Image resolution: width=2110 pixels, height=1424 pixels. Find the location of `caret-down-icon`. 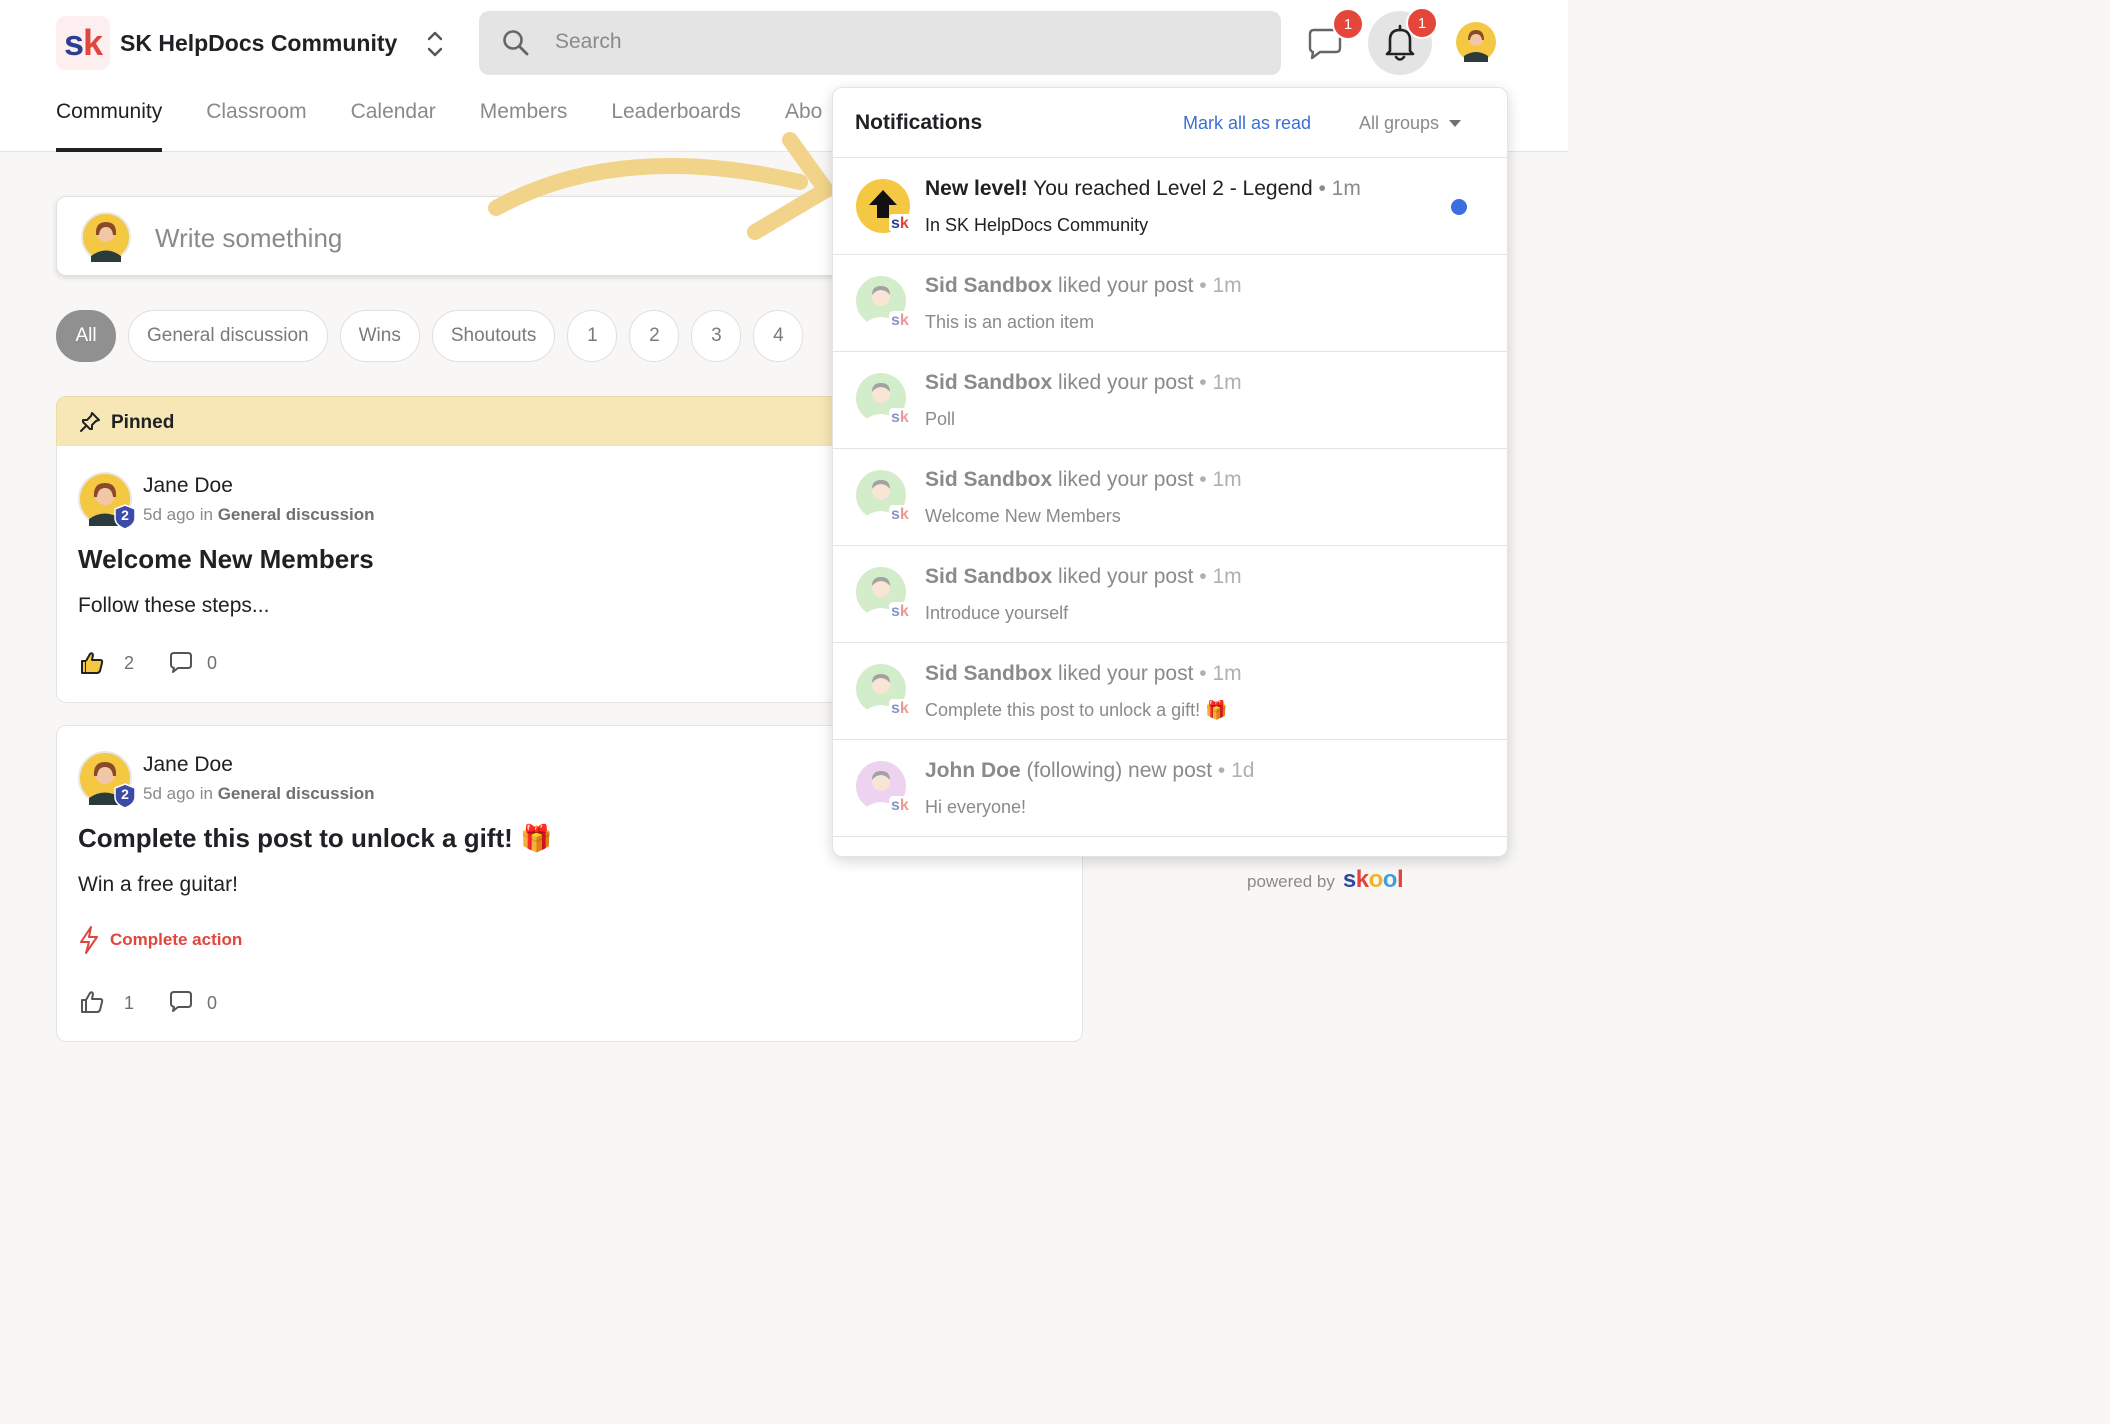

caret-down-icon is located at coordinates (1455, 123).